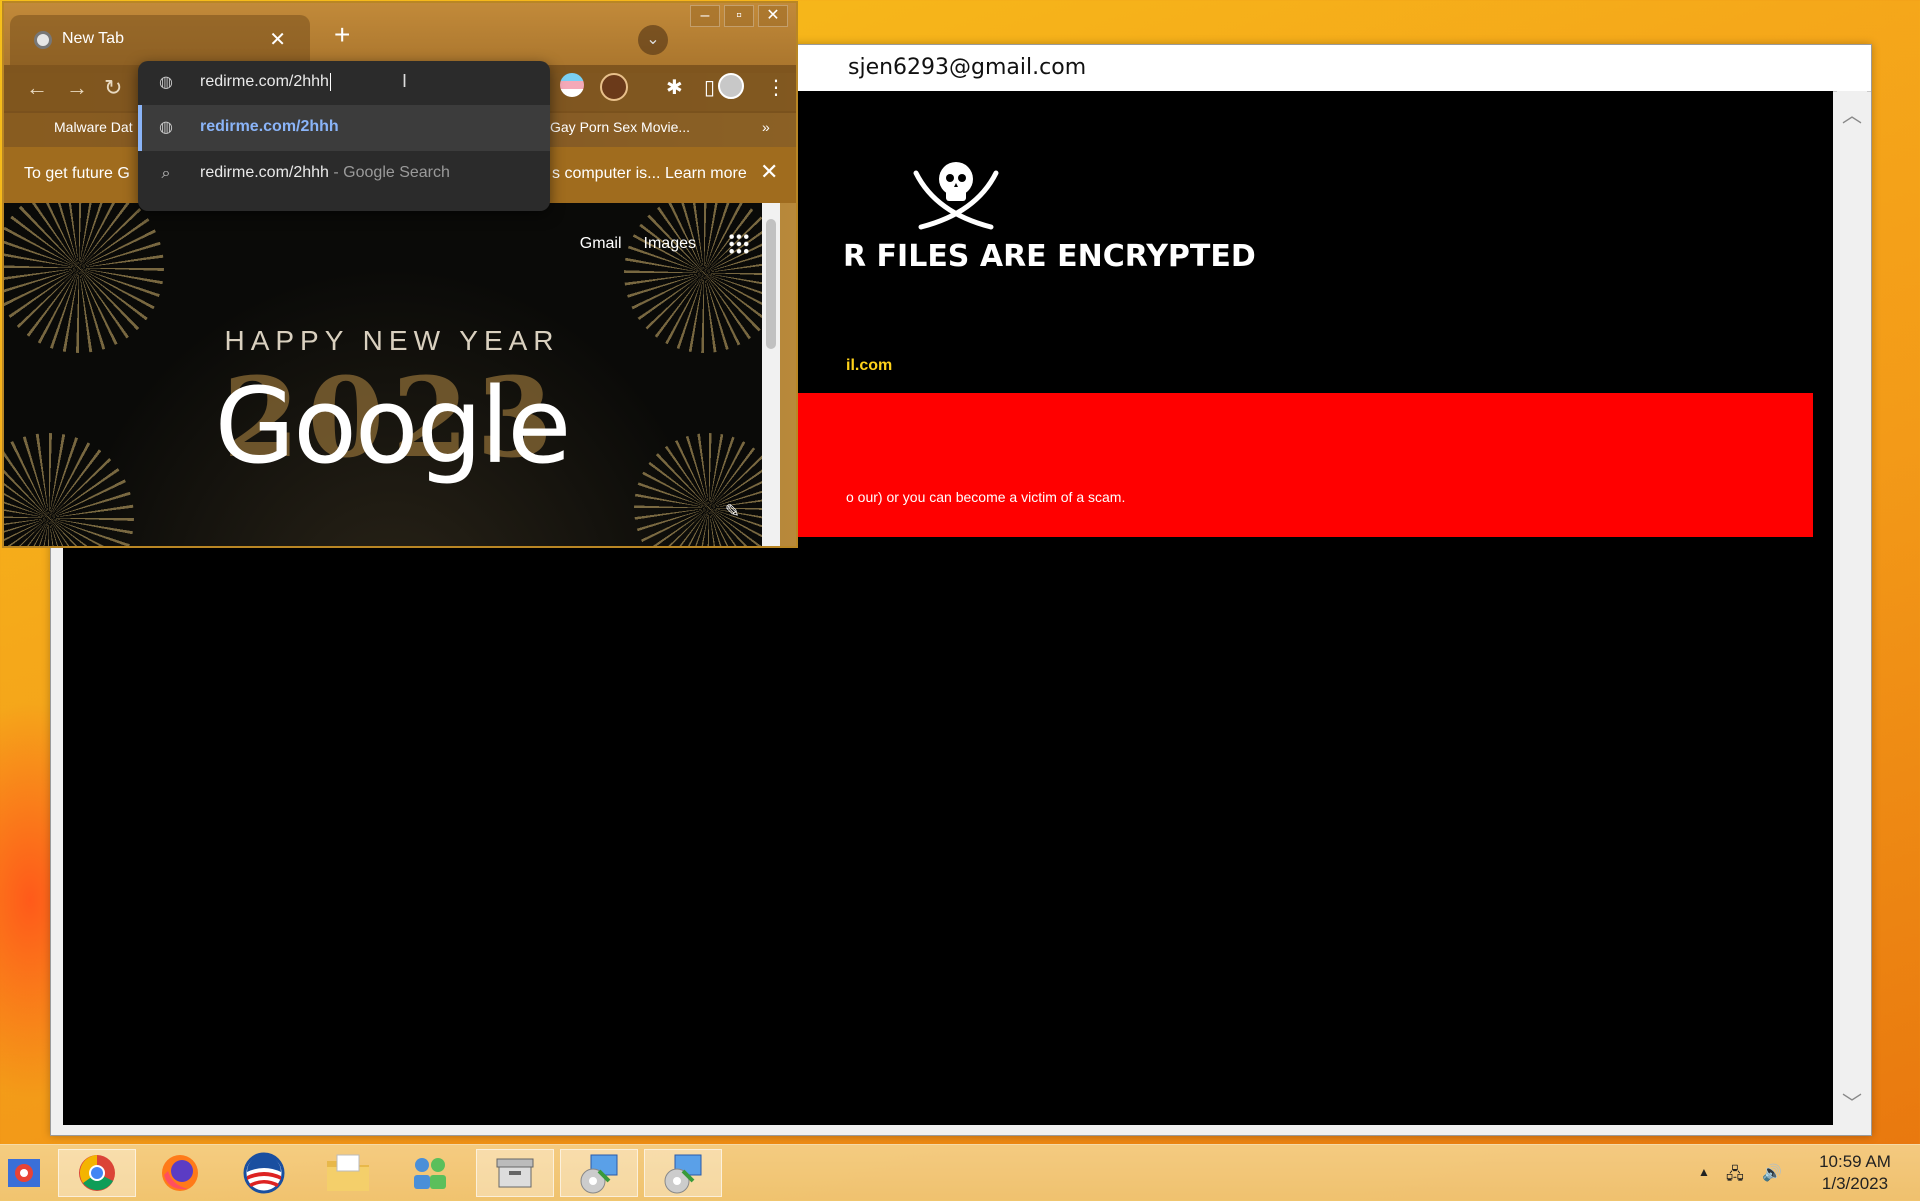  Describe the element at coordinates (771, 374) in the screenshot. I see `page-scrollbar` at that location.